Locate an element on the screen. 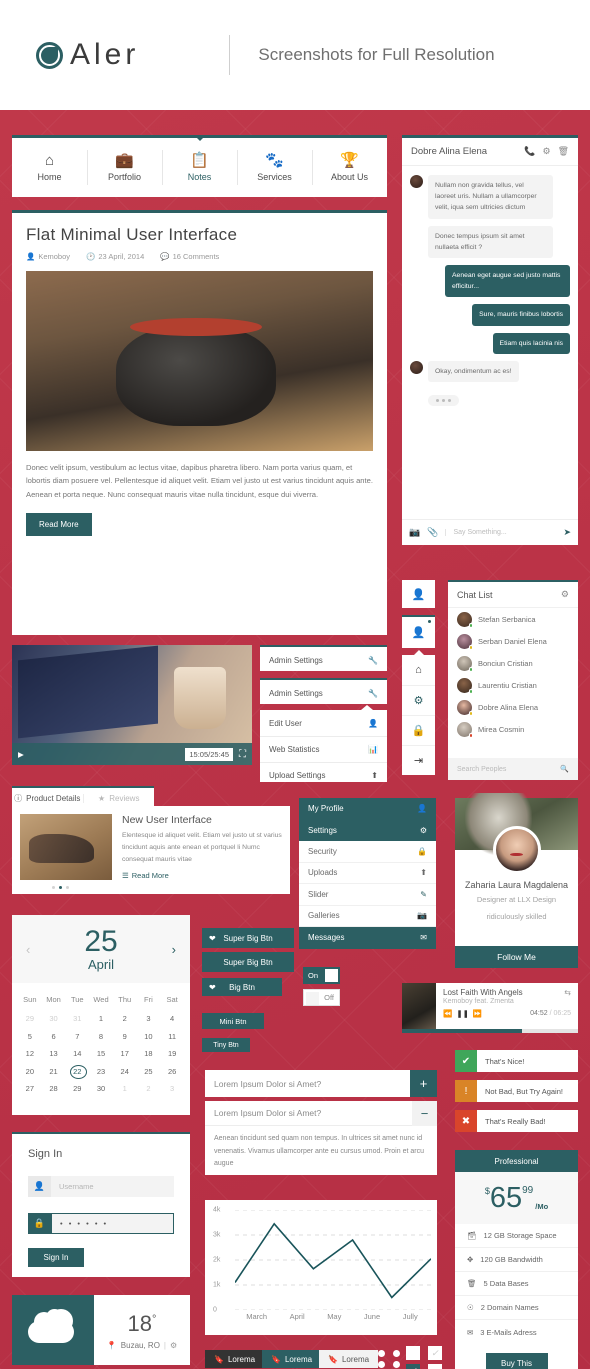 Image resolution: width=590 pixels, height=1369 pixels. calendar-day-cell: 17 is located at coordinates (125, 1053).